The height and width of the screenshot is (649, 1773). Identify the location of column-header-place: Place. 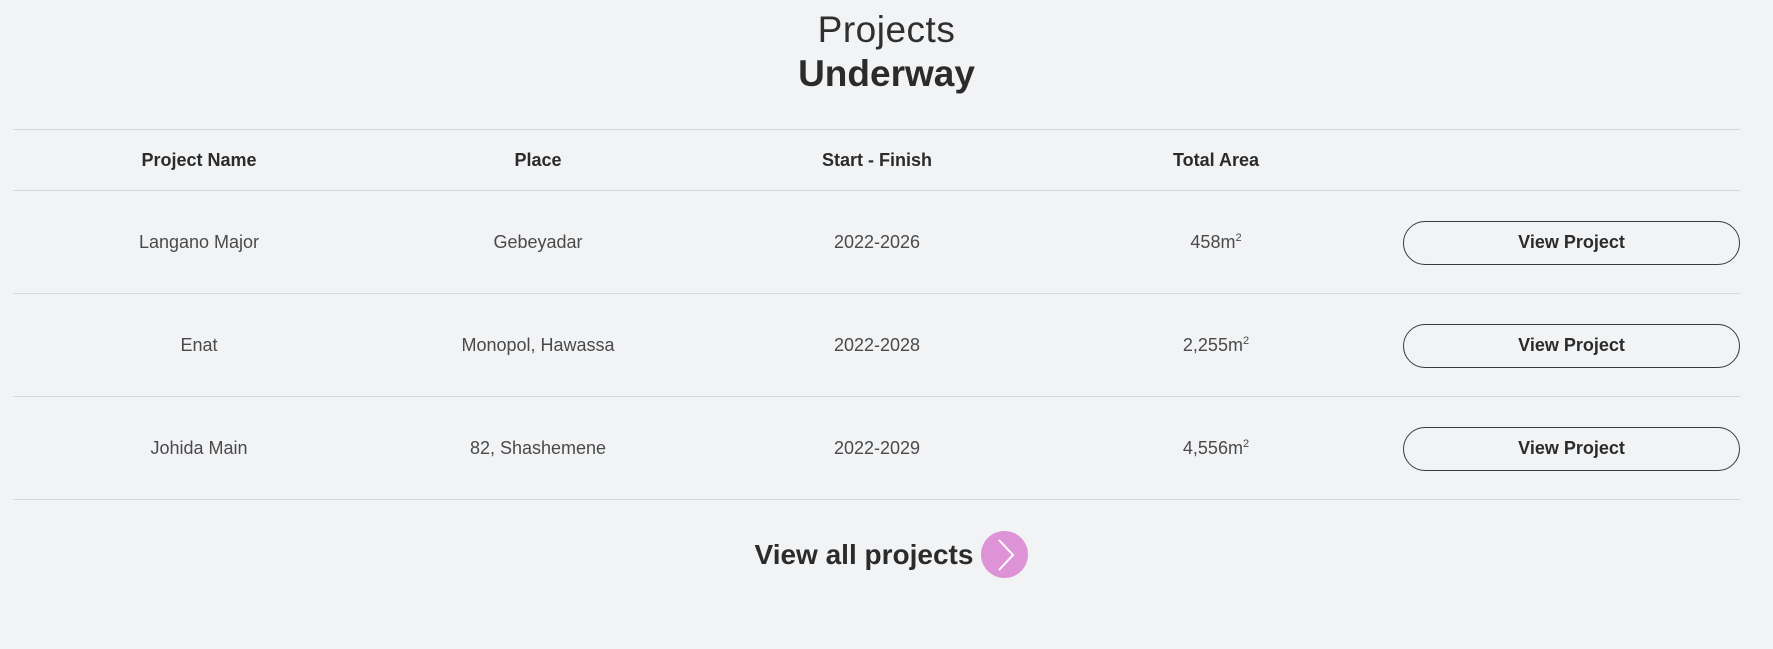
(538, 159).